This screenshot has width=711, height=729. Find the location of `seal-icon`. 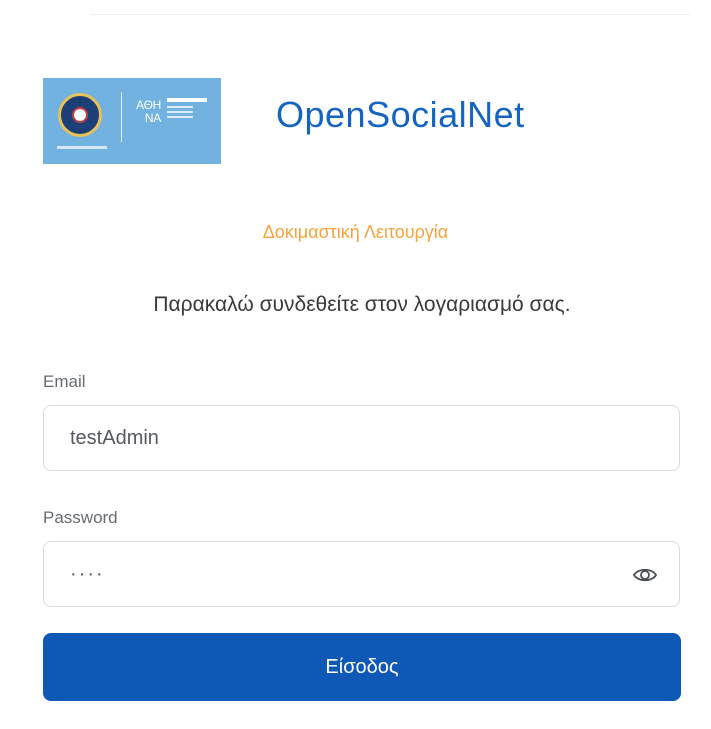

seal-icon is located at coordinates (80, 115).